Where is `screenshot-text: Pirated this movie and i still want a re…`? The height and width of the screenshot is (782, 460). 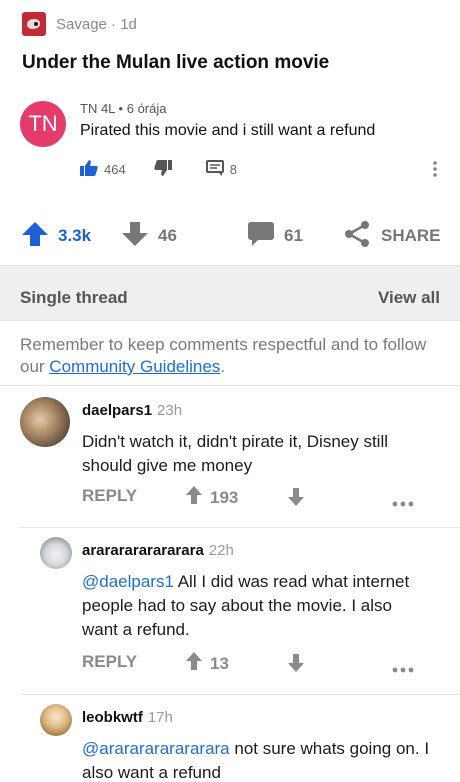 screenshot-text: Pirated this movie and i still want a re… is located at coordinates (228, 130).